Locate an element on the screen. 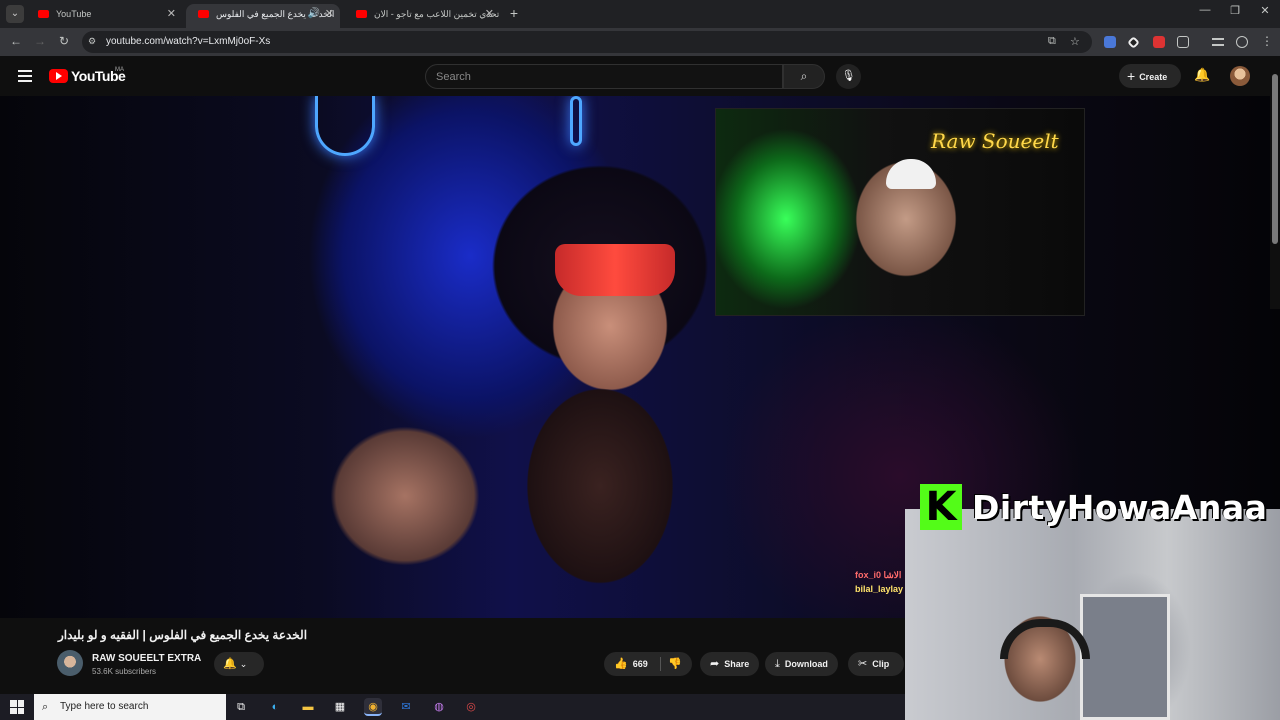  download-icon: ⤓ is located at coordinates (777, 664).